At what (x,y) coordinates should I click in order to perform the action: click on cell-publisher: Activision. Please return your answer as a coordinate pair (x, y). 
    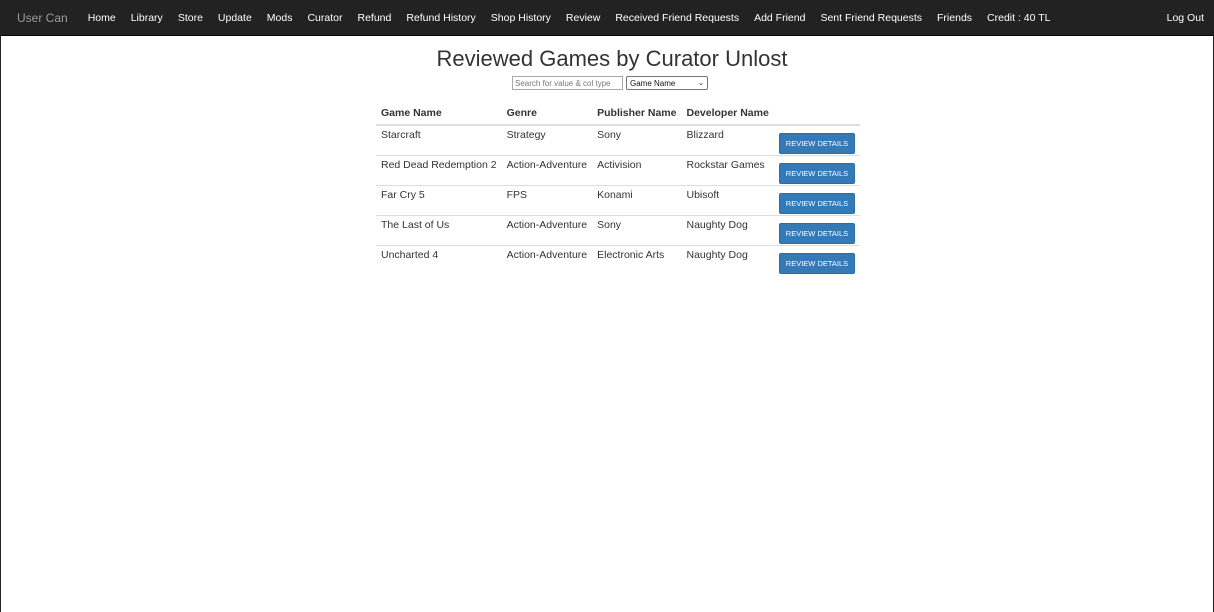
    Looking at the image, I should click on (637, 169).